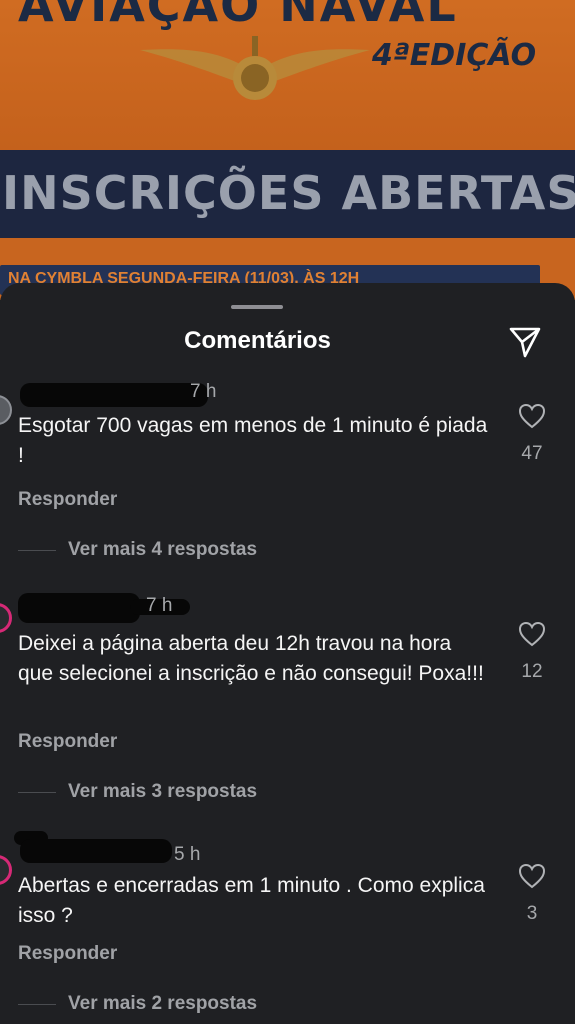  I want to click on view-more-replies-button: Ver mais 3 respostas, so click(162, 792).